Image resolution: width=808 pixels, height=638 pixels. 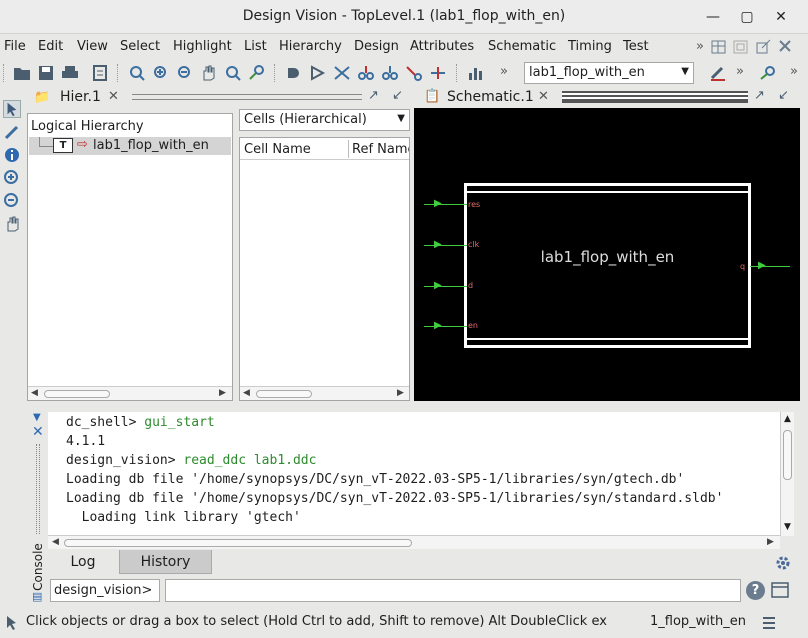 I want to click on scroll-up-icon: ▲, so click(x=787, y=419).